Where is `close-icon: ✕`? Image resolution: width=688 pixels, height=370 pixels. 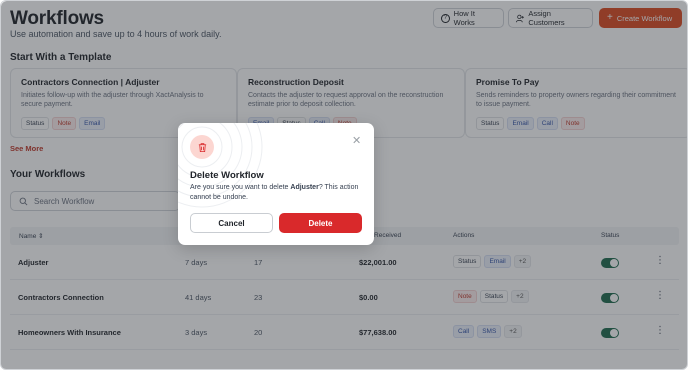
close-icon: ✕ is located at coordinates (356, 140).